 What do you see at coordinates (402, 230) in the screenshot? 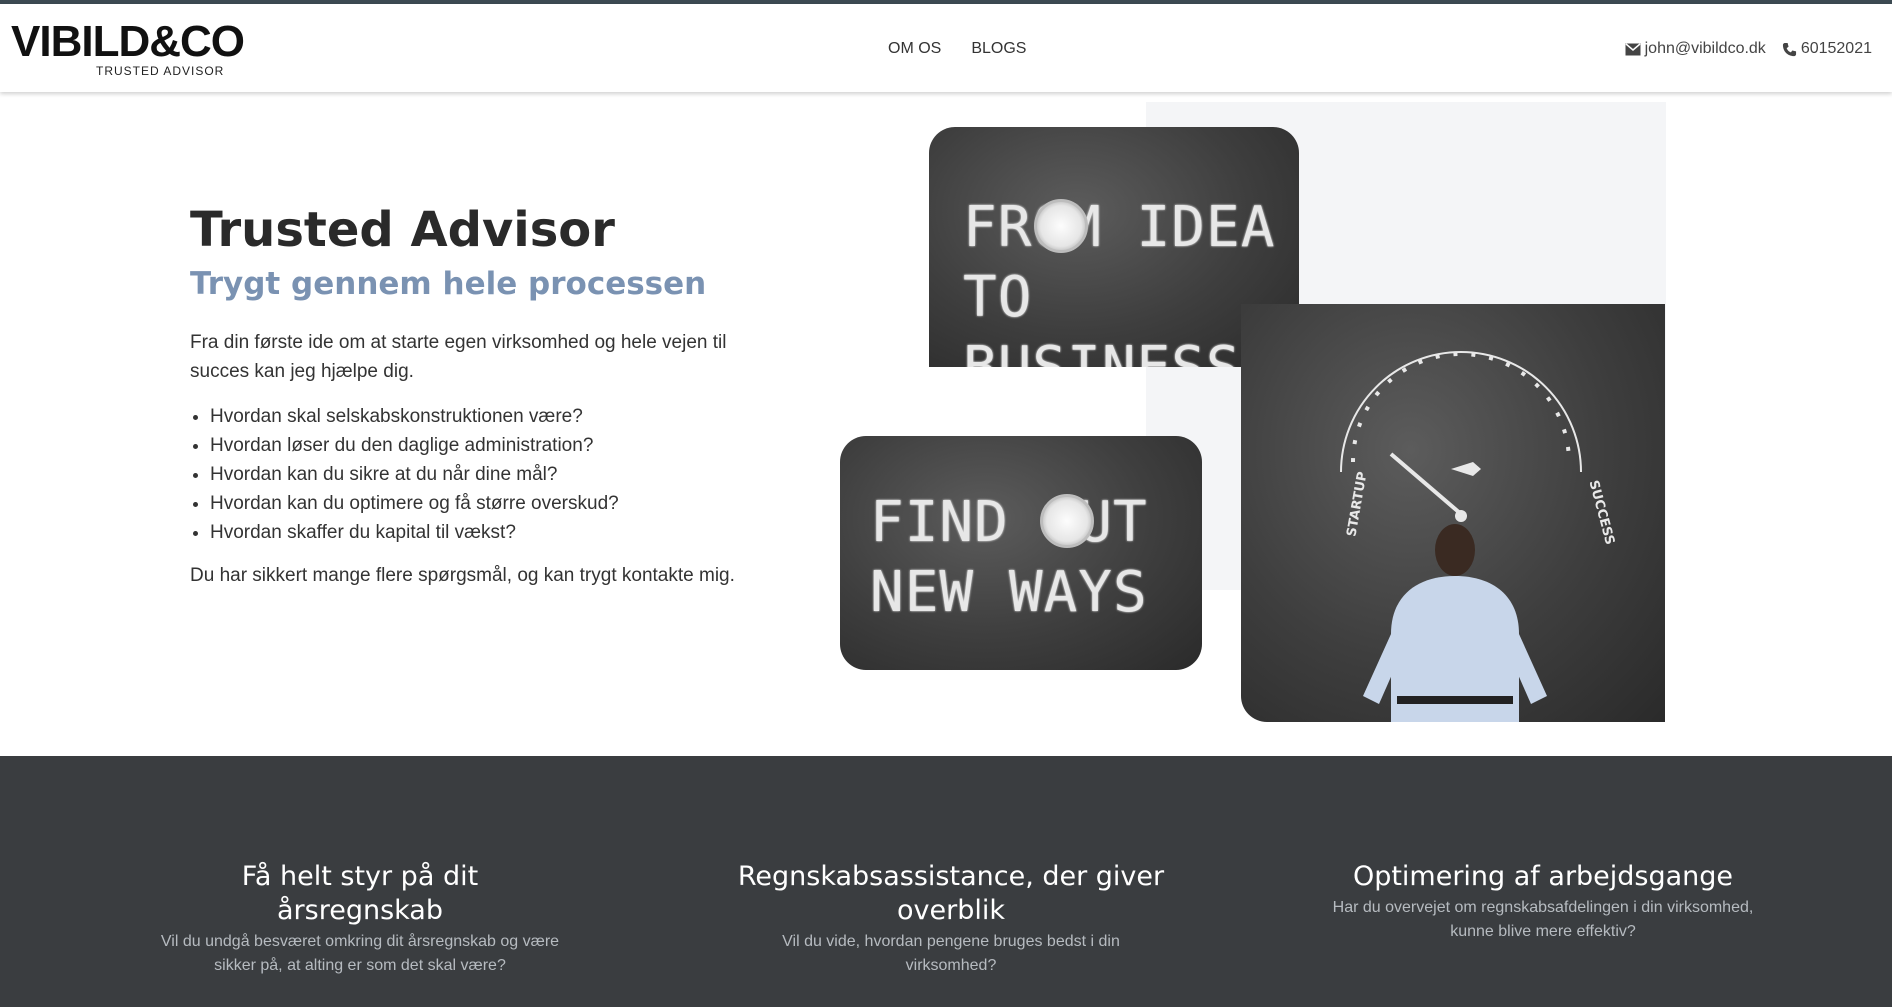
I see `hero-title: Trusted Advisor` at bounding box center [402, 230].